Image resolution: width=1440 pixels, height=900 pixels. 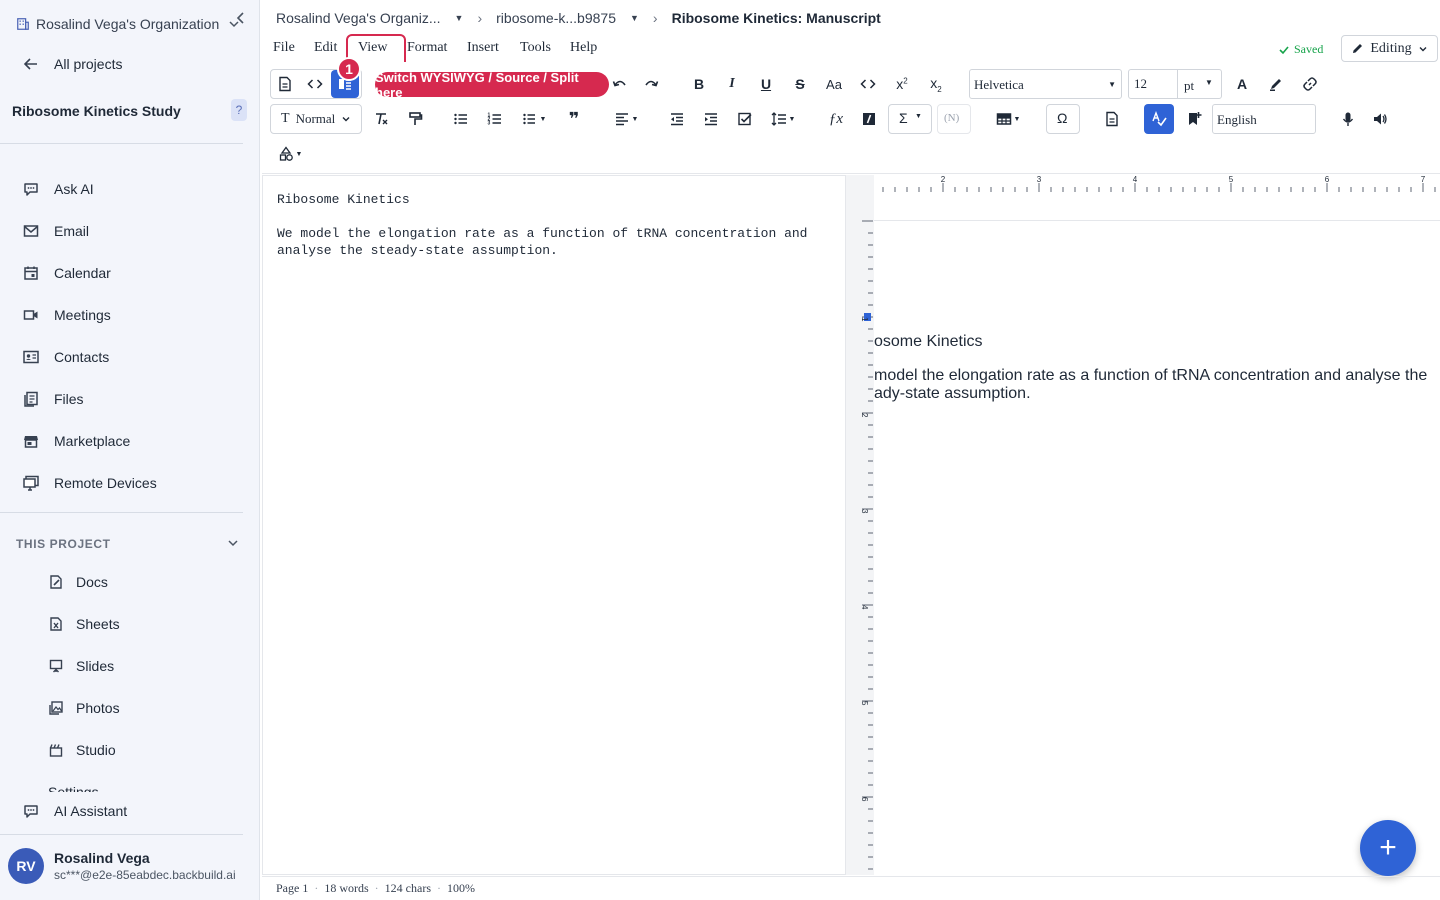 What do you see at coordinates (711, 119) in the screenshot?
I see `indent-button` at bounding box center [711, 119].